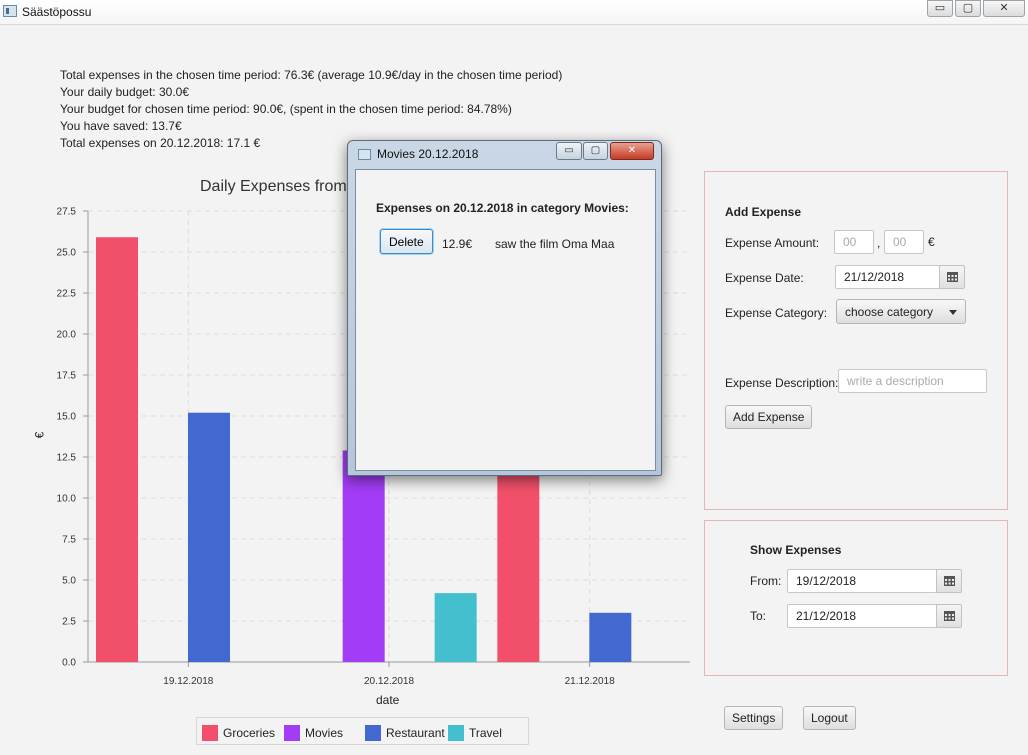  What do you see at coordinates (854, 242) in the screenshot?
I see `amount-euros-input` at bounding box center [854, 242].